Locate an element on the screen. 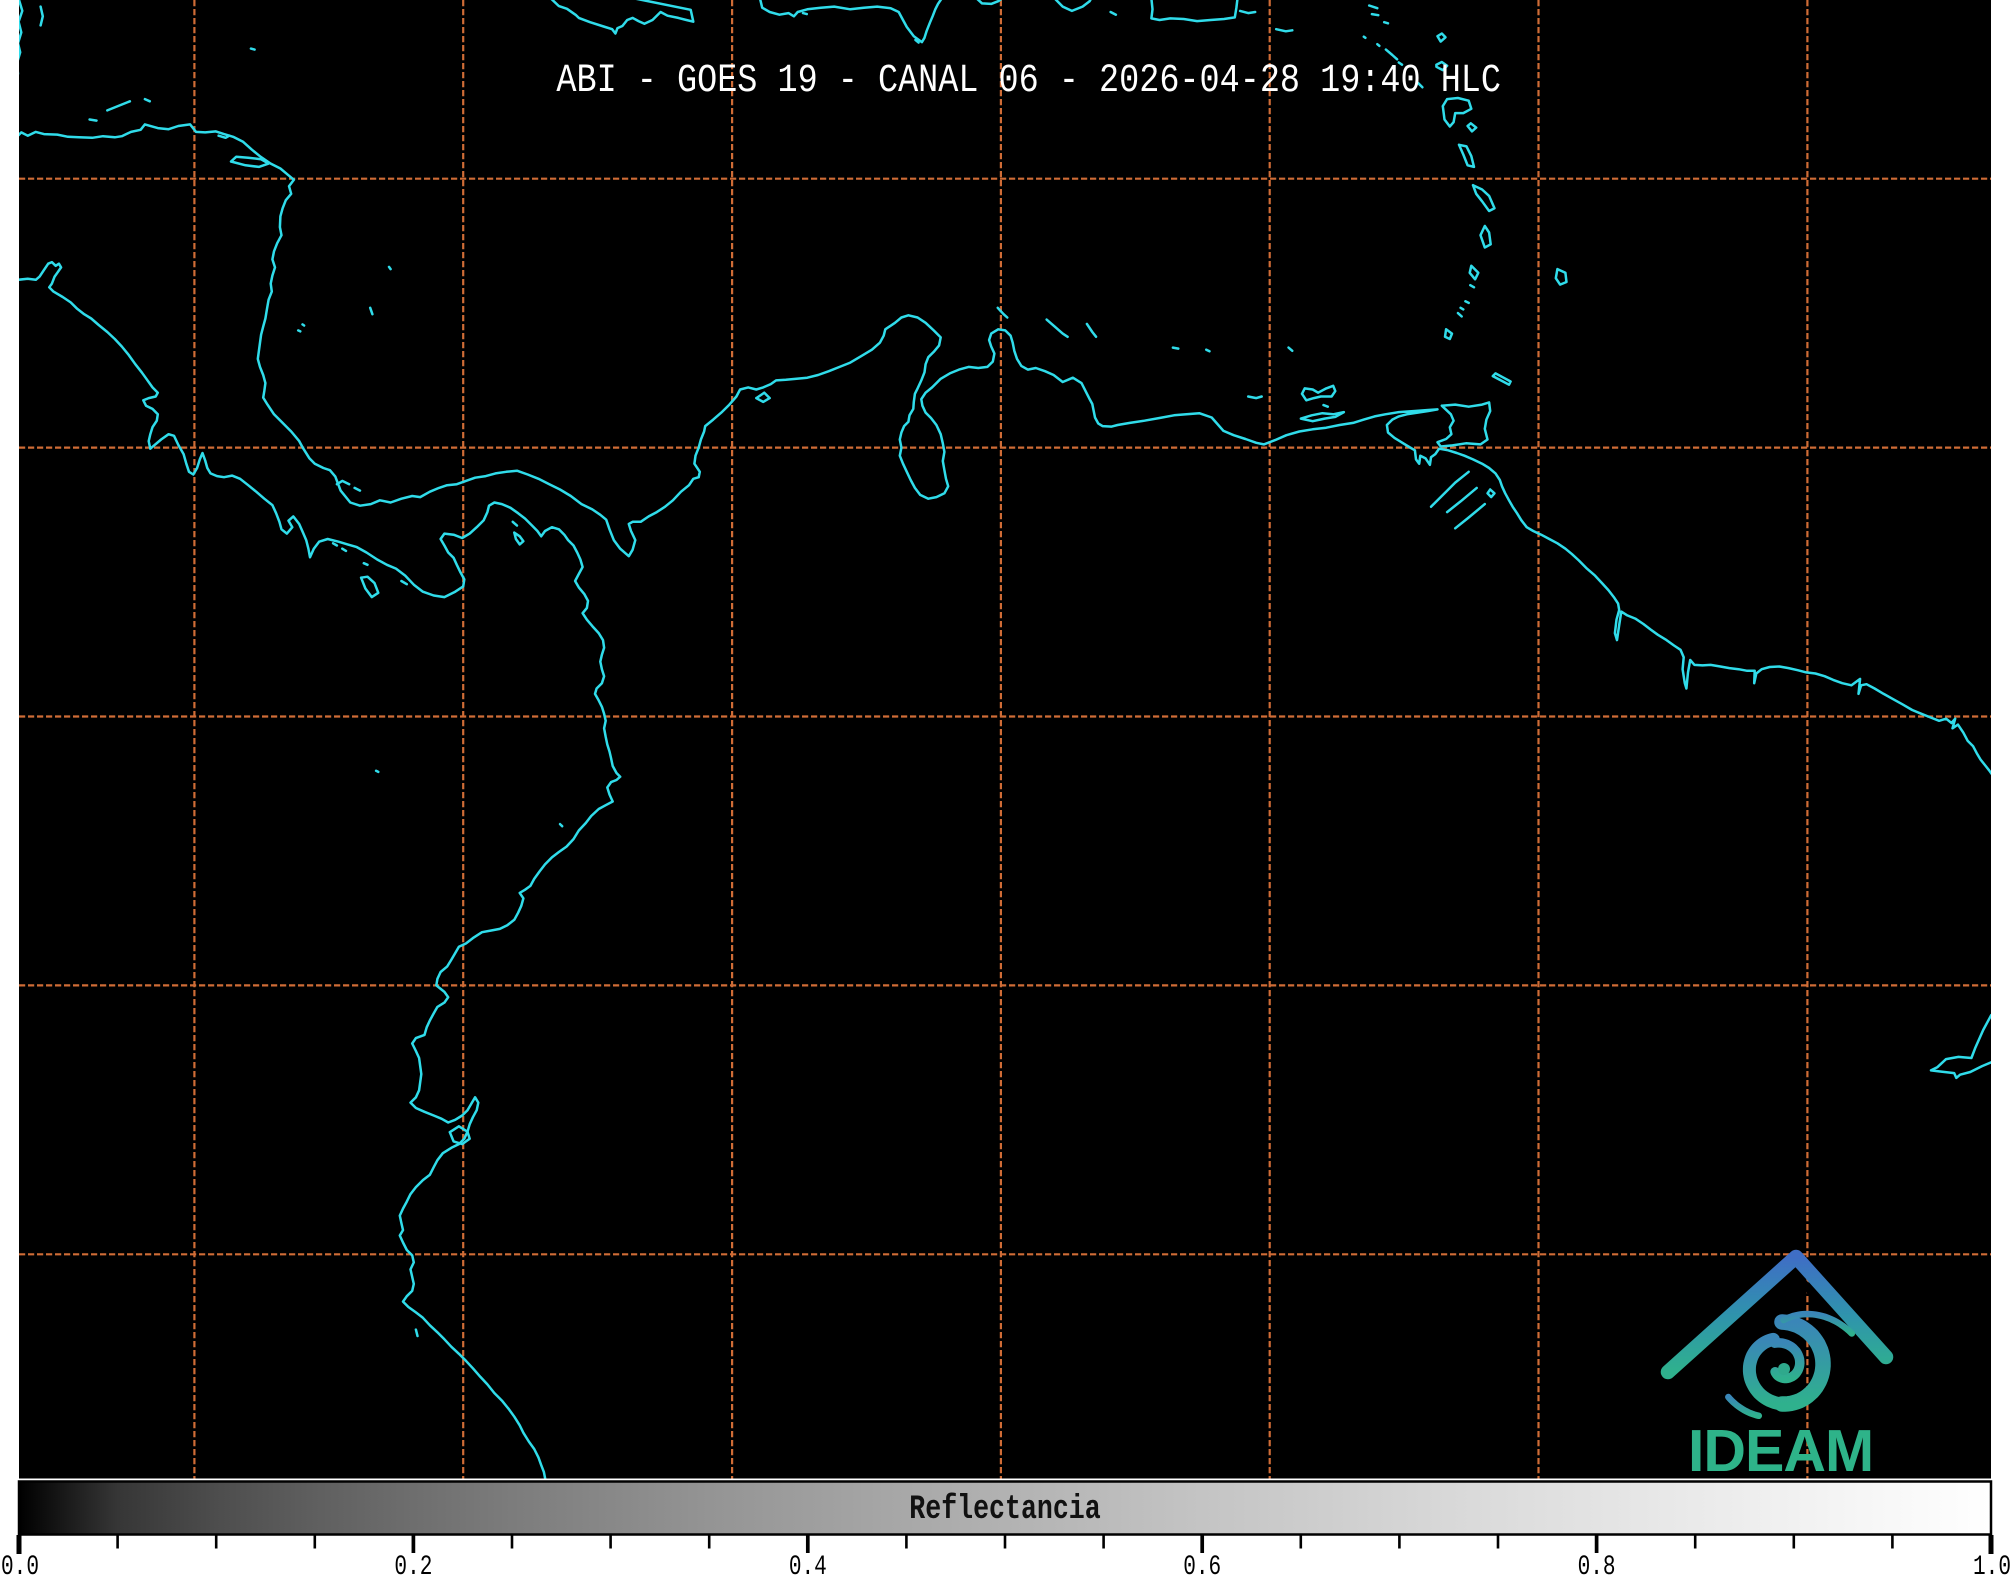 The width and height of the screenshot is (2011, 1577). svg-text: 0.6 is located at coordinates (1202, 1564).